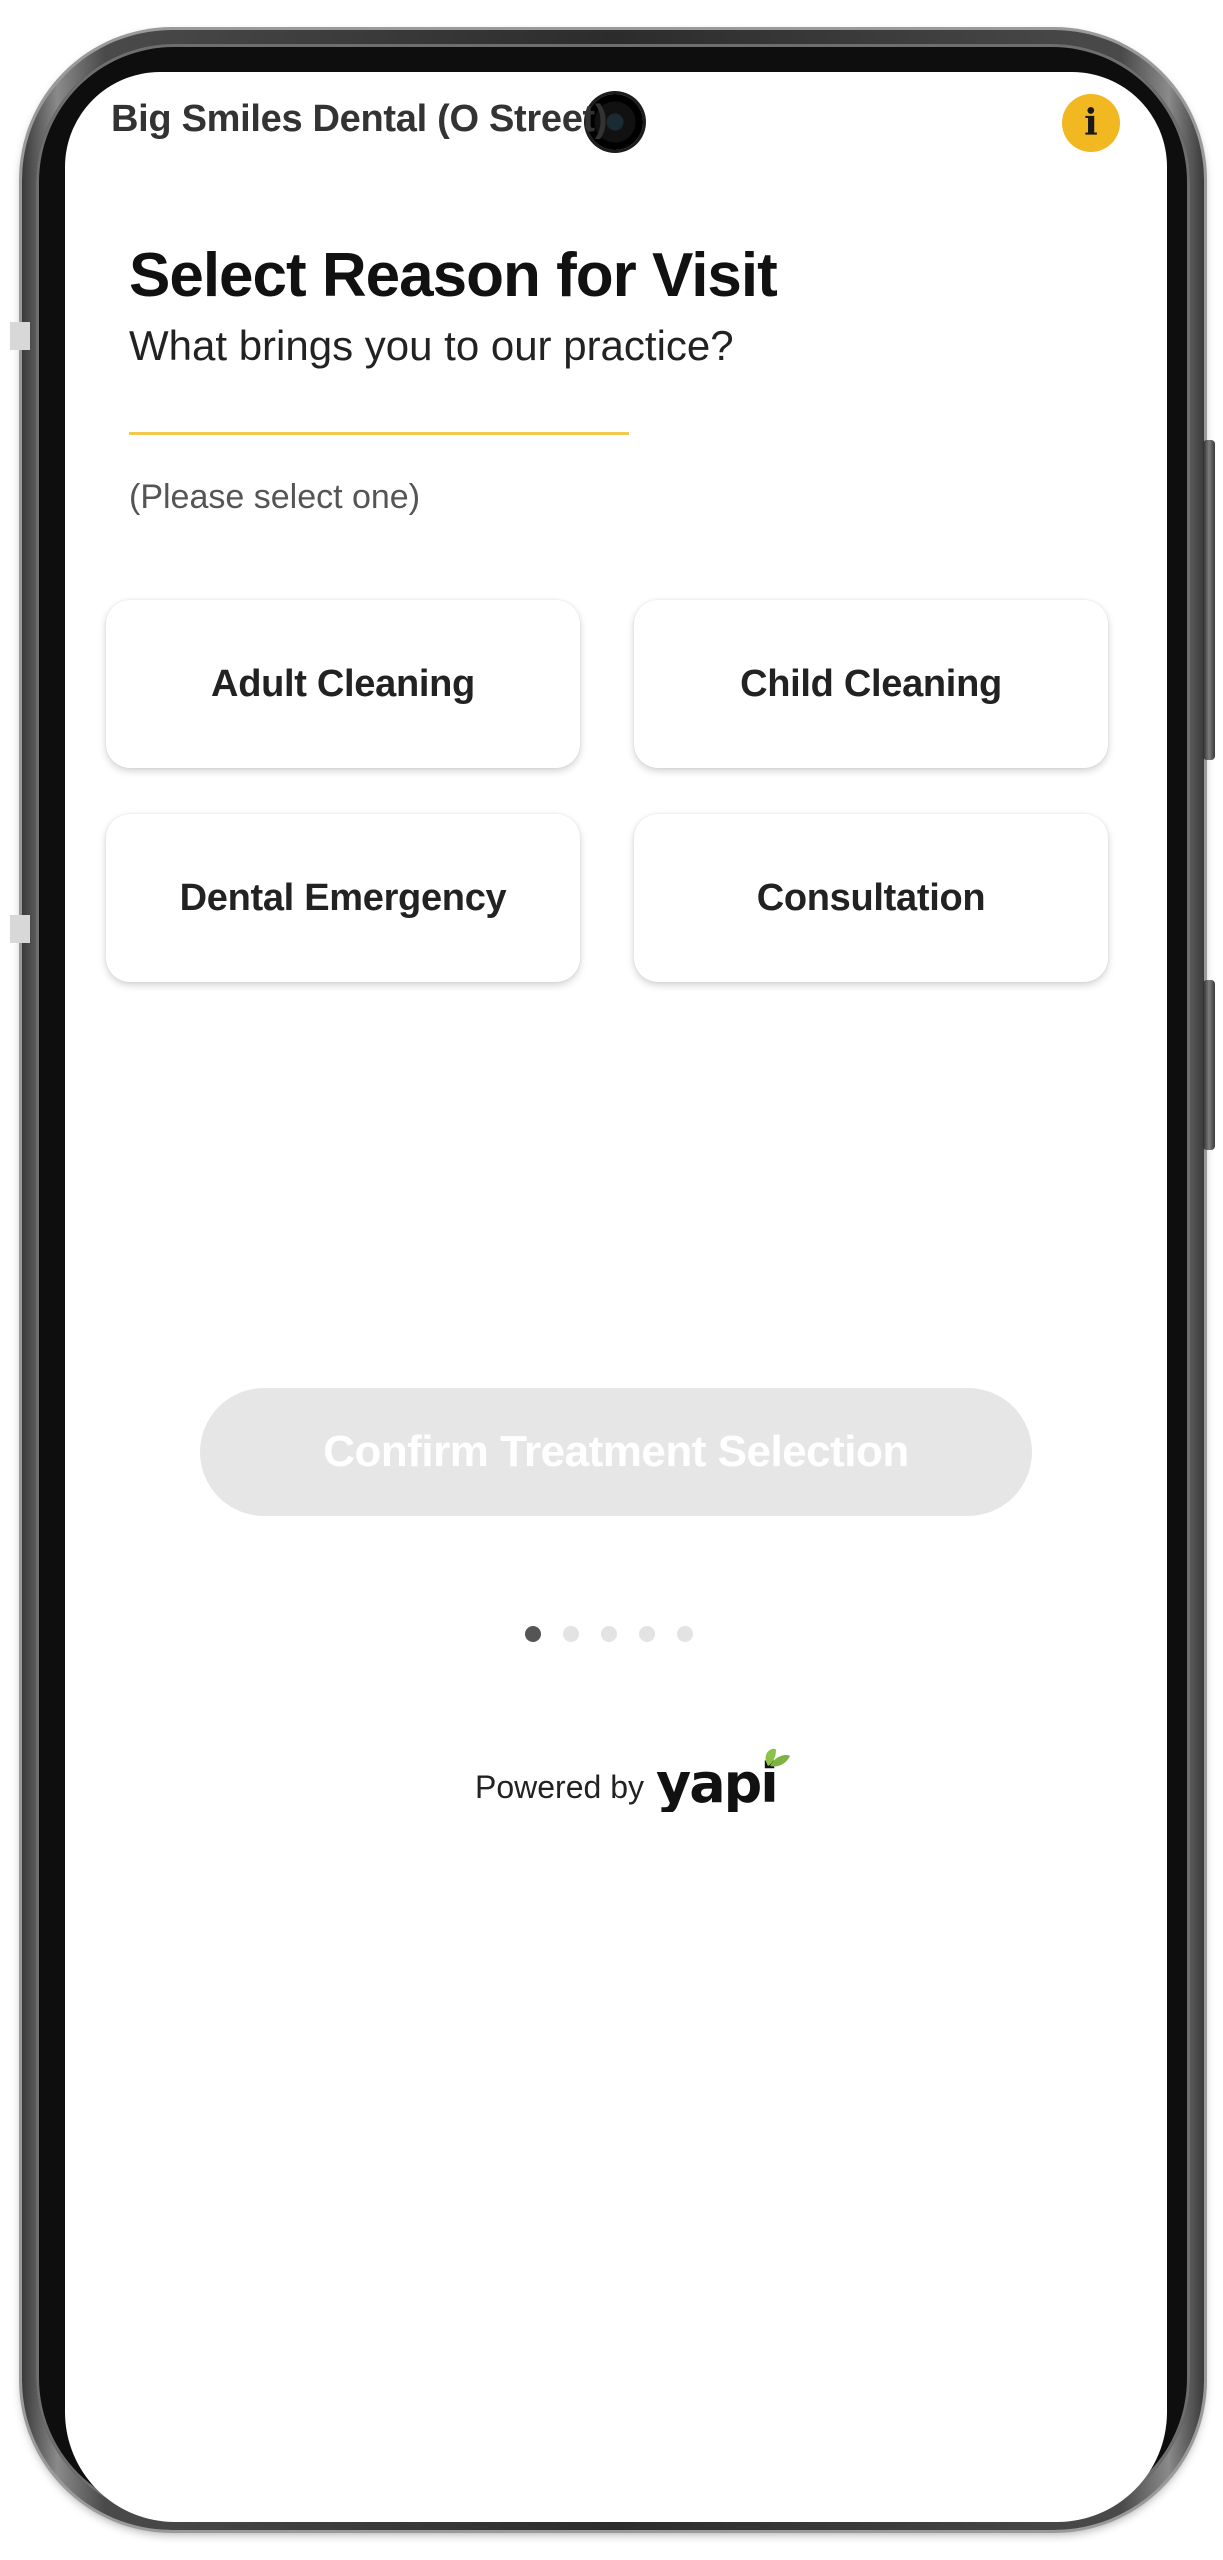 This screenshot has height=2560, width=1223. I want to click on option-label: Child Cleaning, so click(871, 683).